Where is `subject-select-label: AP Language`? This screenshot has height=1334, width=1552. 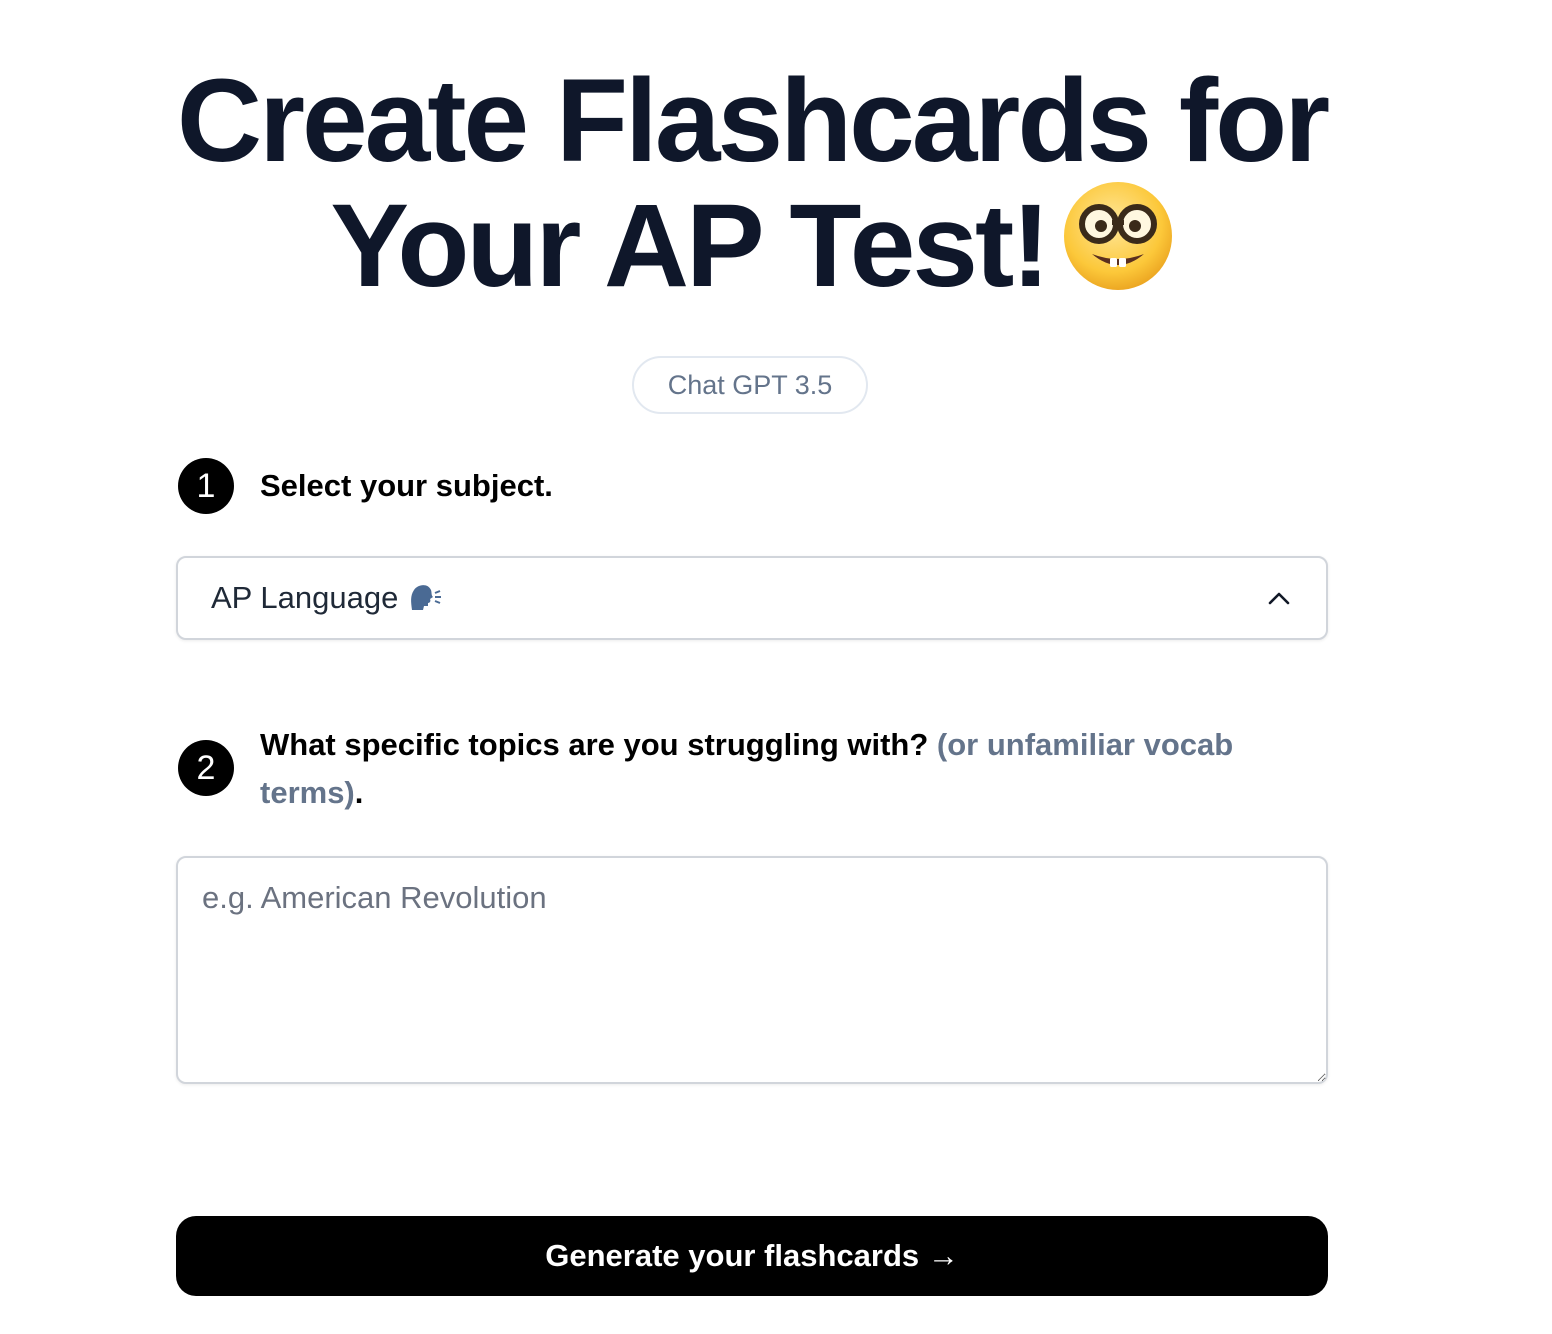 subject-select-label: AP Language is located at coordinates (305, 597).